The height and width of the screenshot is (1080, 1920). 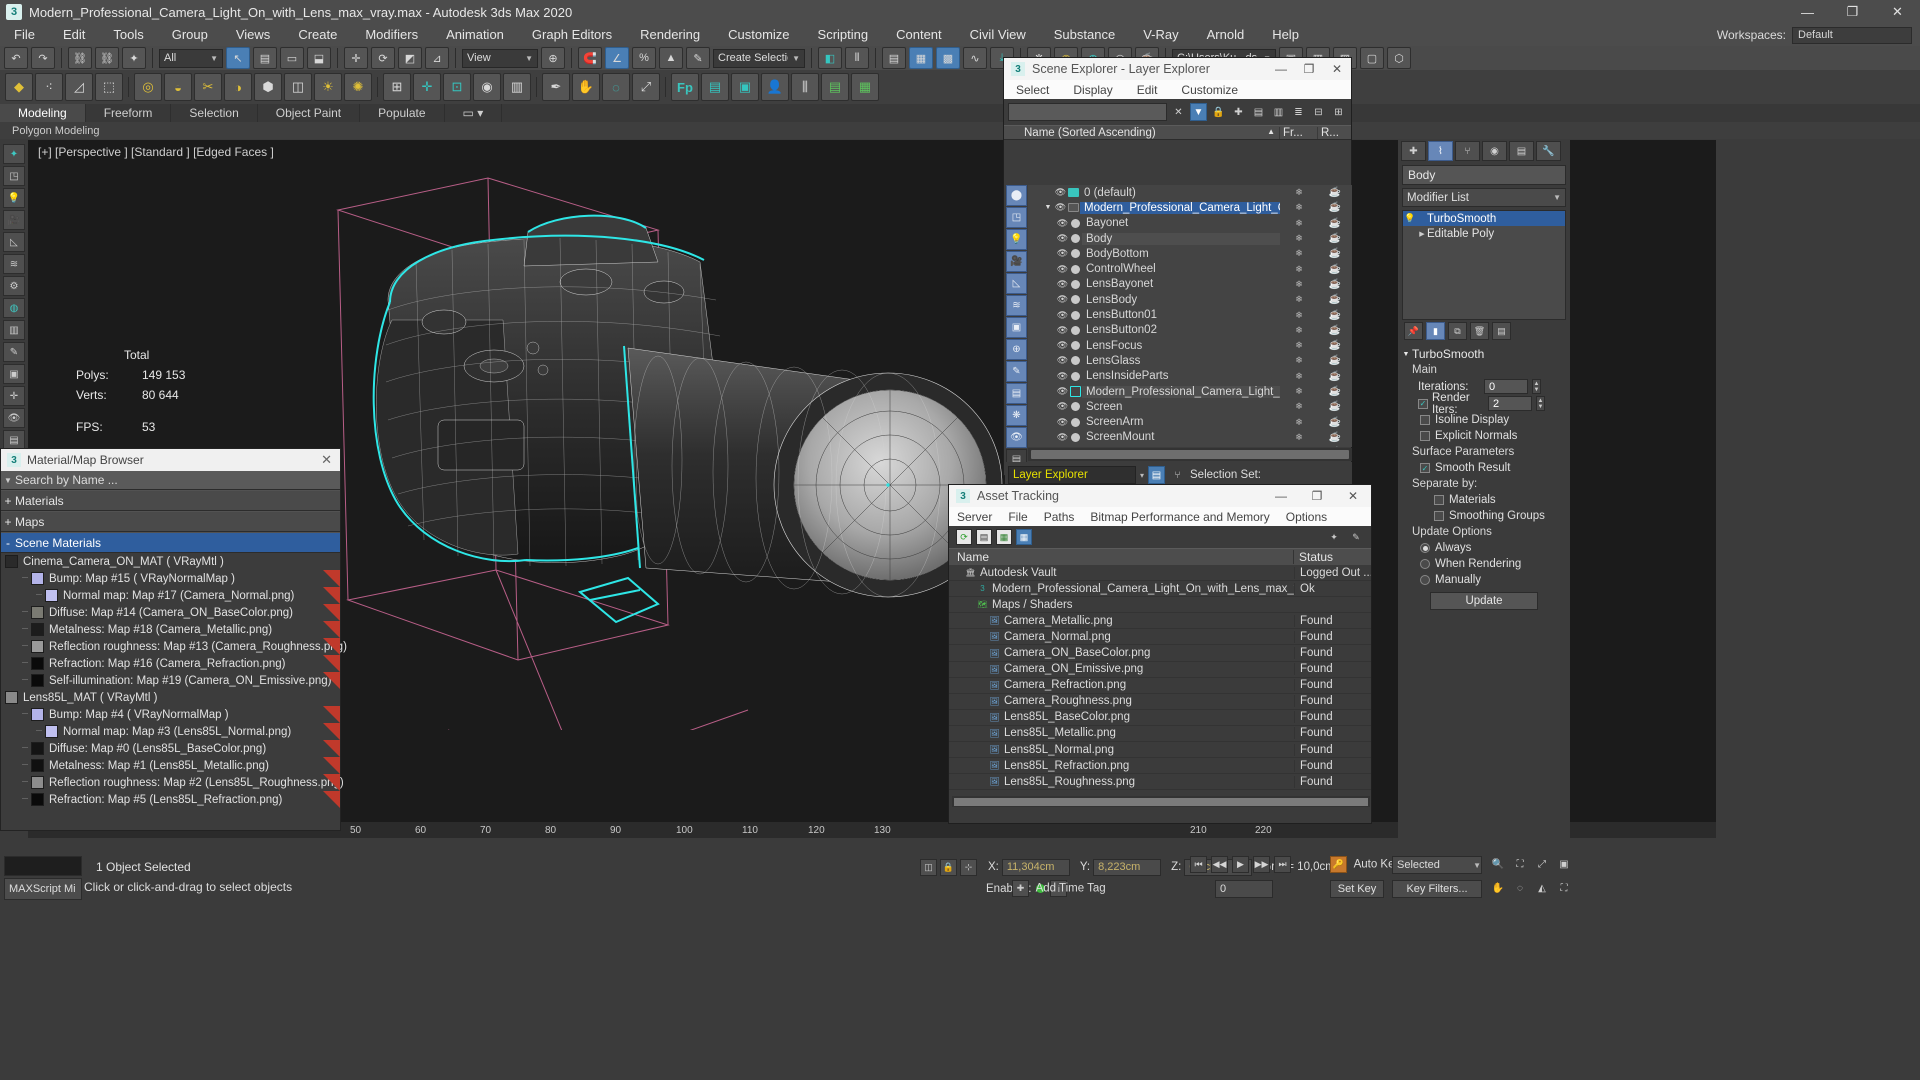 I want to click on iterations-spinner: ▲ ▼, so click(x=1536, y=386).